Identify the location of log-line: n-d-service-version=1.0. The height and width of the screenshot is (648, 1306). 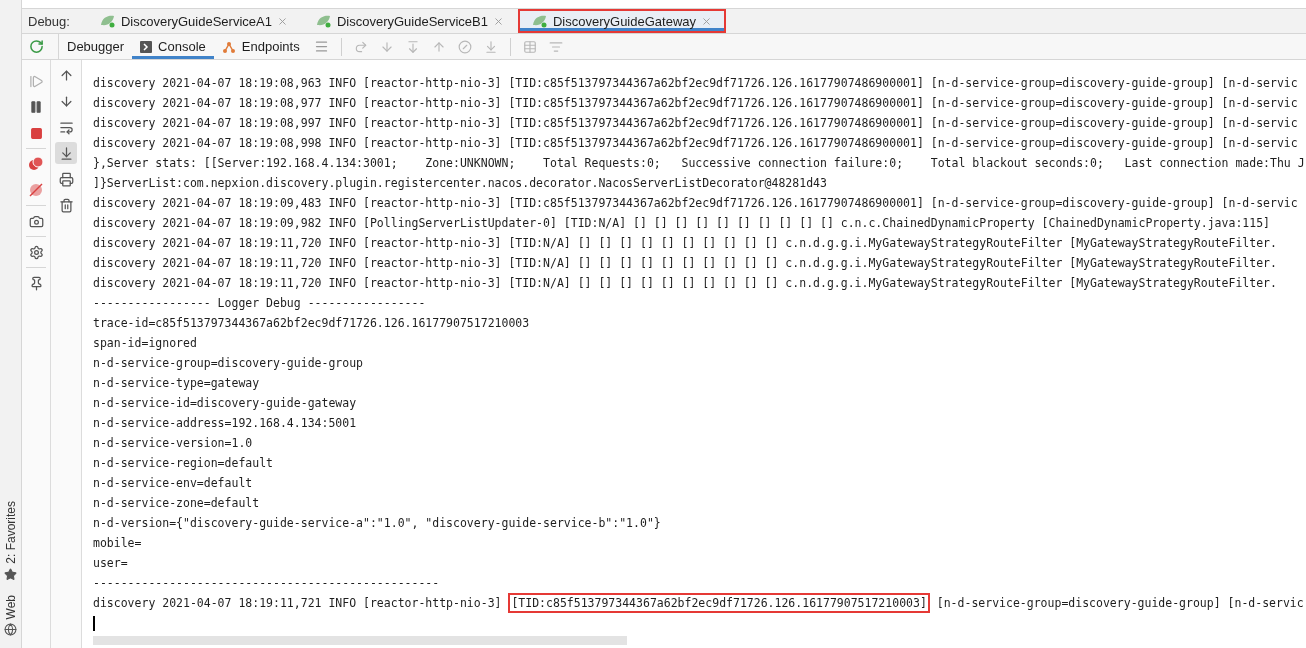
(173, 443).